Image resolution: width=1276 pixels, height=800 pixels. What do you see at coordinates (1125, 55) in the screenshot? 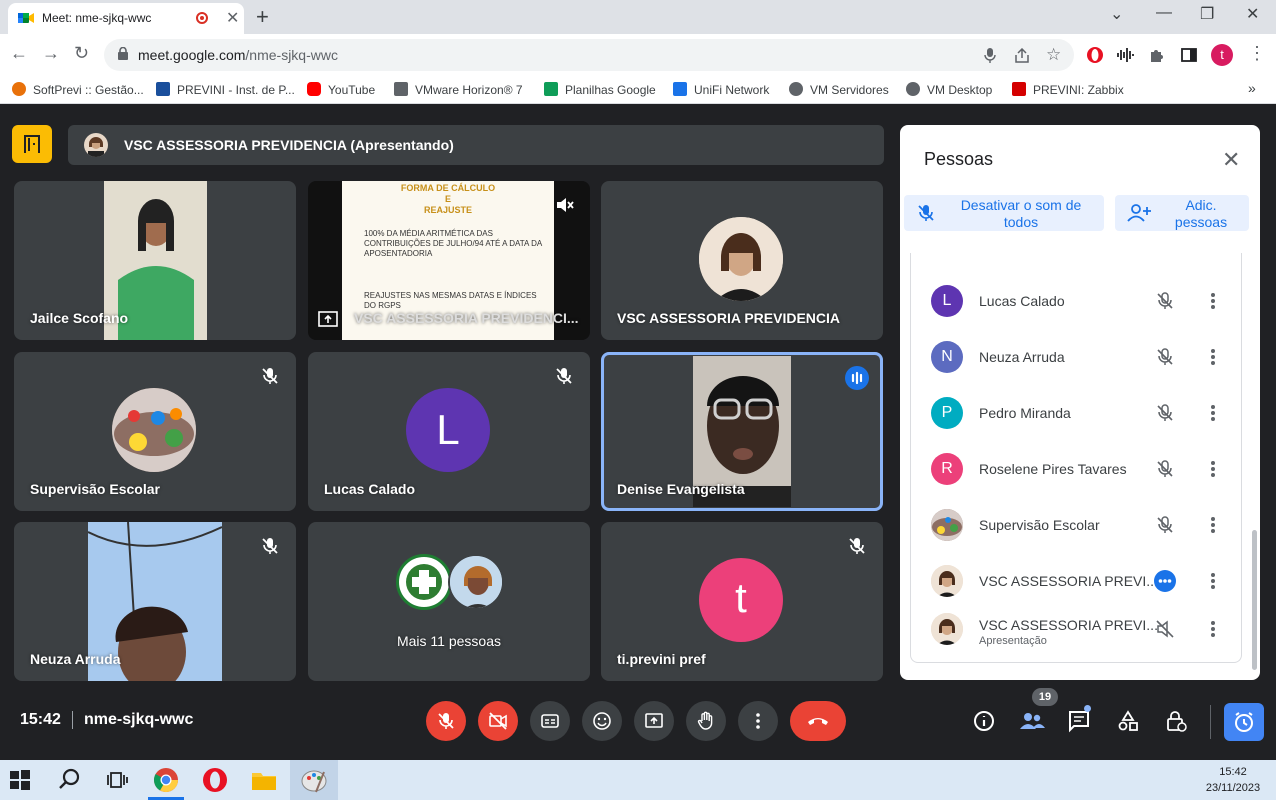
I see `audio-extension-icon` at bounding box center [1125, 55].